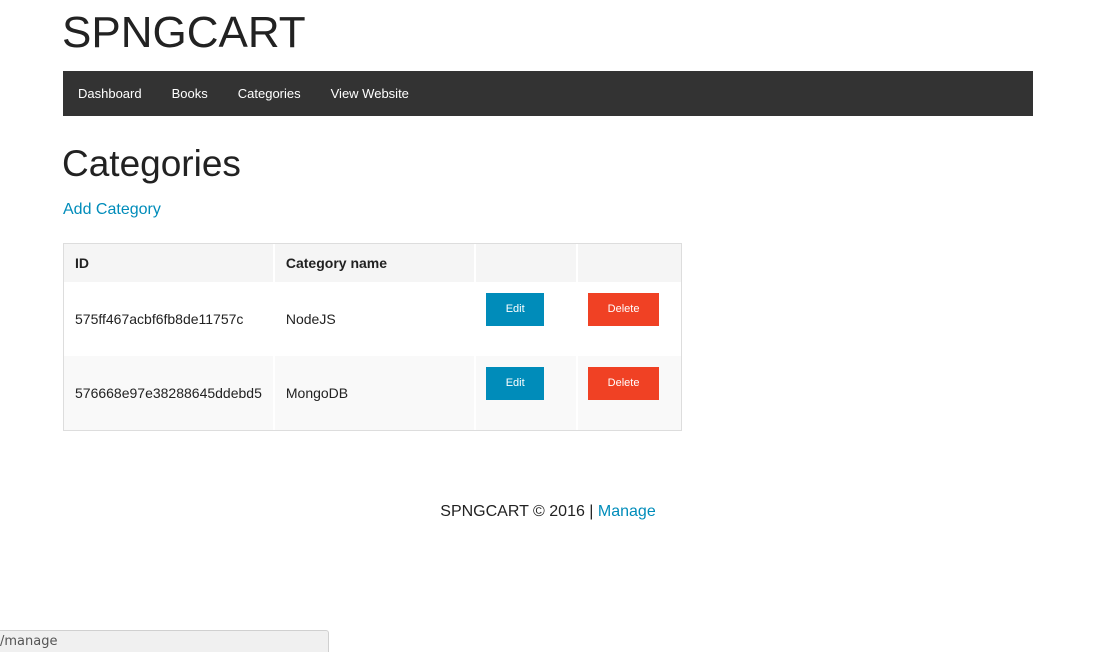  What do you see at coordinates (629, 263) in the screenshot?
I see `column-header-delete` at bounding box center [629, 263].